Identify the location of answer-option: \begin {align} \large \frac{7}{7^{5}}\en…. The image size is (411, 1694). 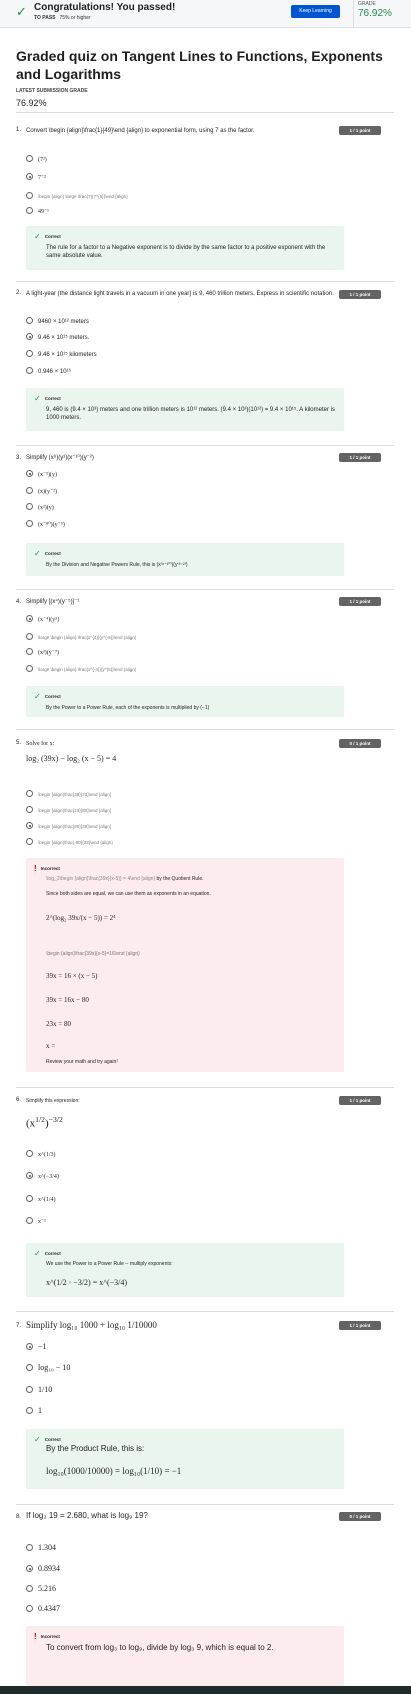
(77, 195).